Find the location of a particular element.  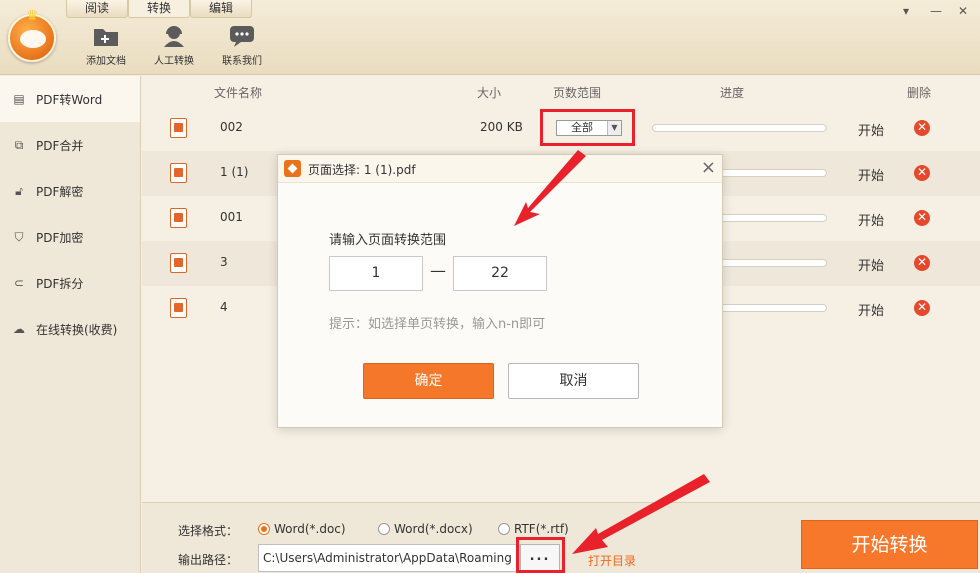

add-document-button: 添加文档 is located at coordinates (106, 45).